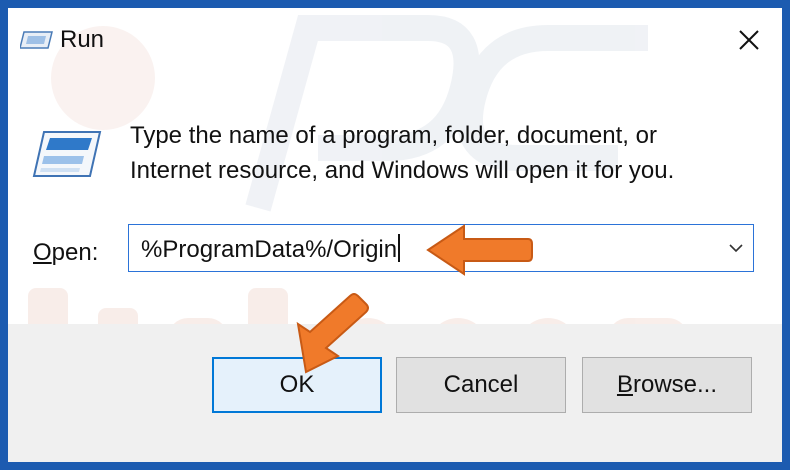  What do you see at coordinates (395, 39) in the screenshot?
I see `title-bar: Run` at bounding box center [395, 39].